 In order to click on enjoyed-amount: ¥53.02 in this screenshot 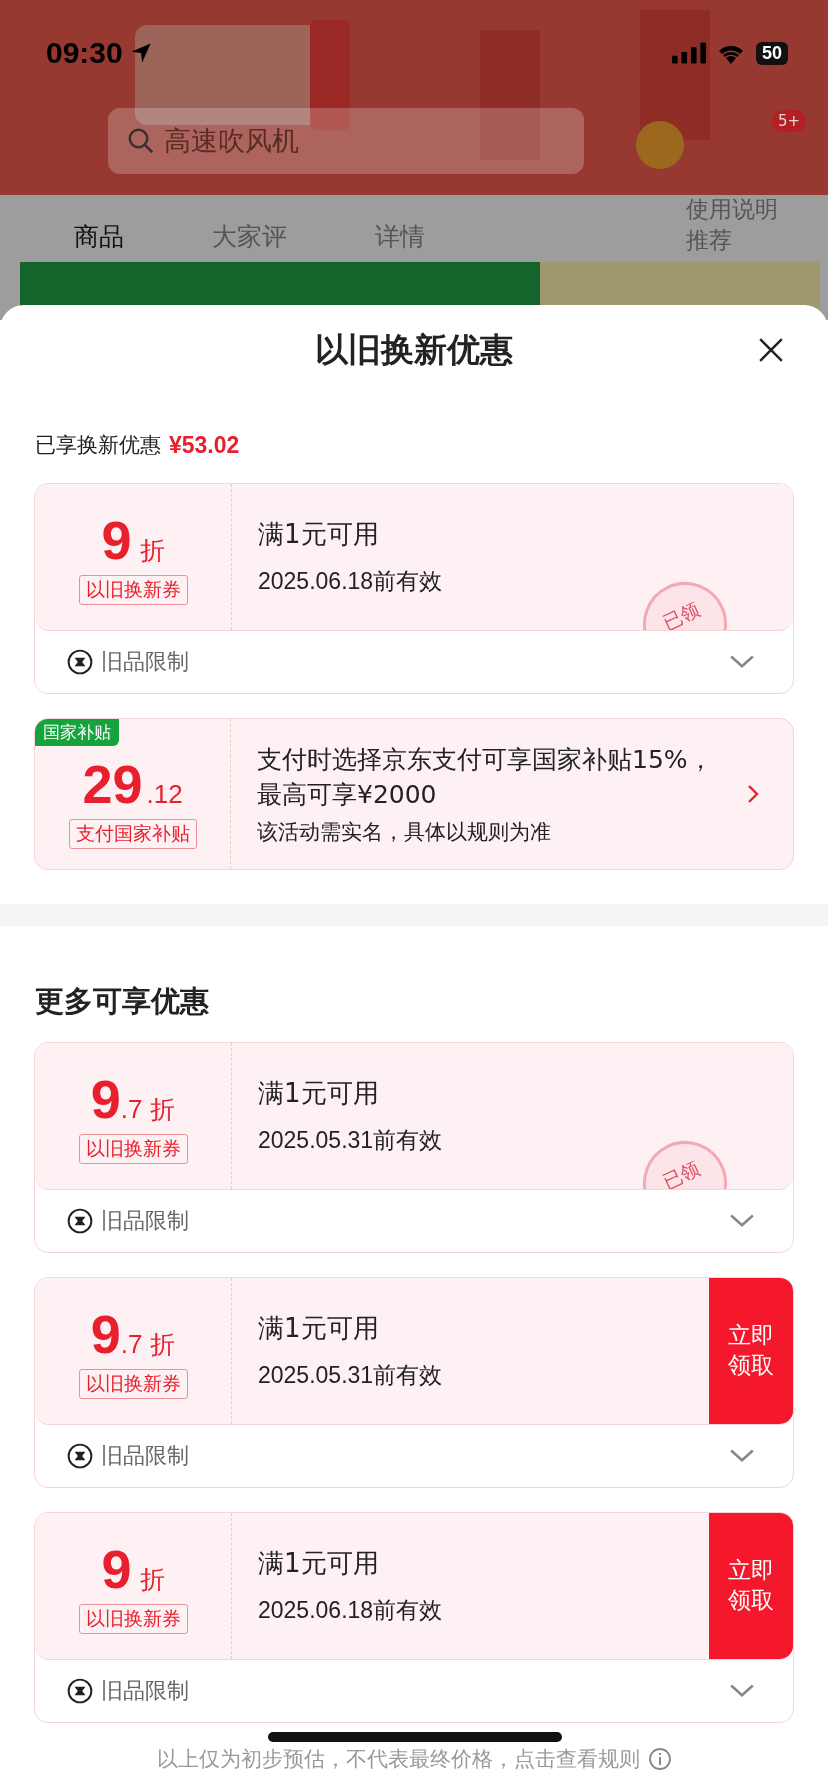, I will do `click(204, 445)`.